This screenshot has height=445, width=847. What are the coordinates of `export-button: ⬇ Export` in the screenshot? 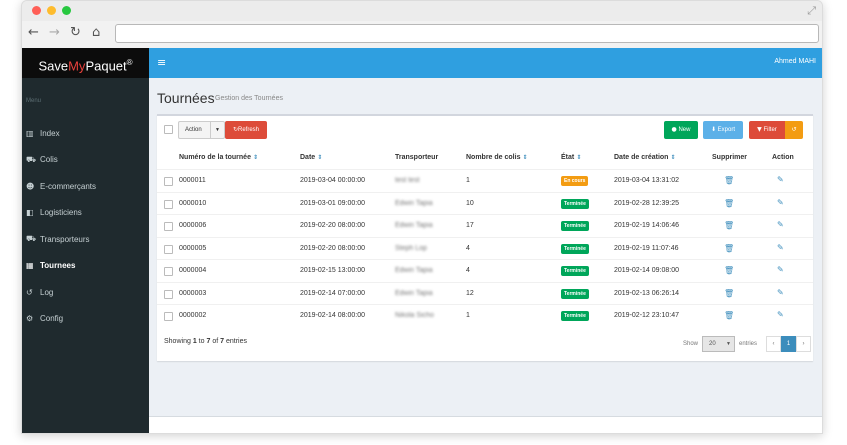 It's located at (723, 130).